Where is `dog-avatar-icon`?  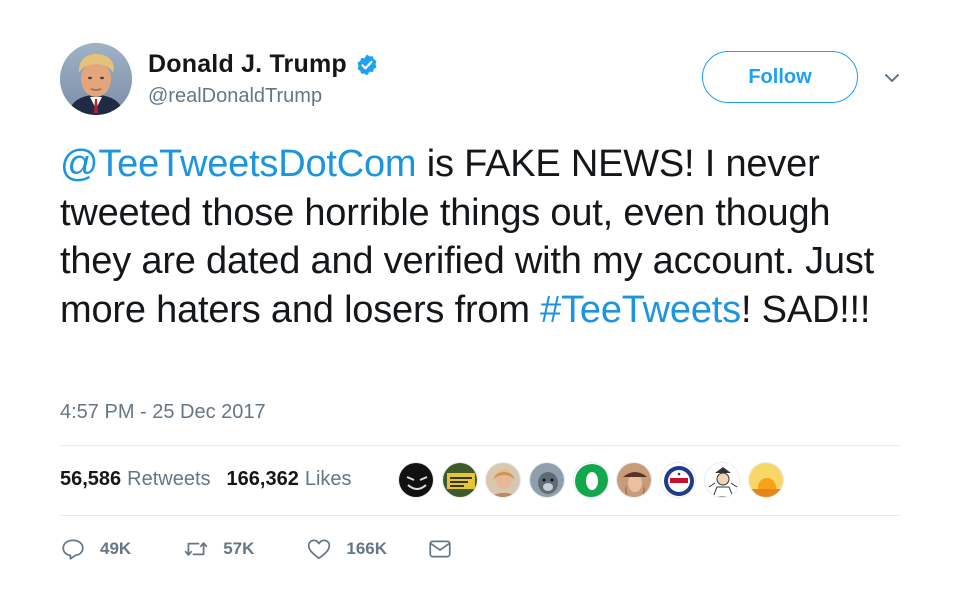 dog-avatar-icon is located at coordinates (547, 480).